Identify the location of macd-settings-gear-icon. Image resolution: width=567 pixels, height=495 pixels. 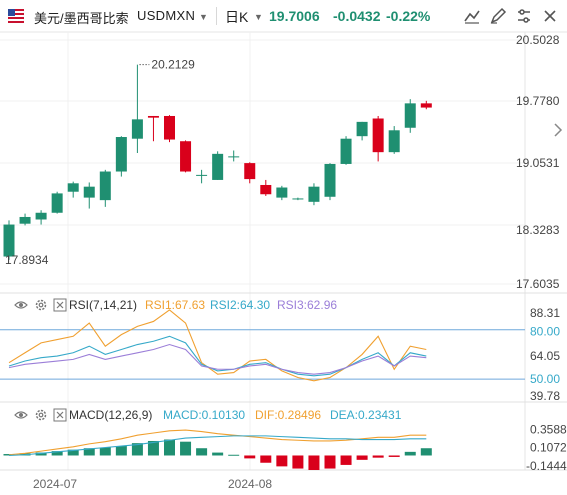
(41, 415).